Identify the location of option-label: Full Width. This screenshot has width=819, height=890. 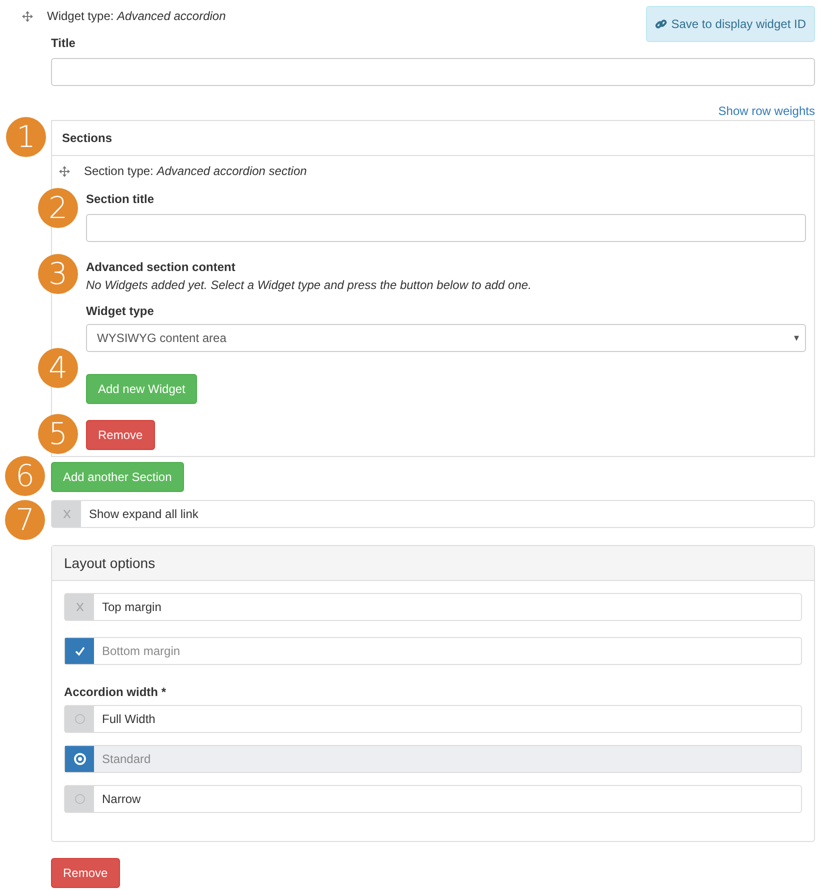
(128, 719).